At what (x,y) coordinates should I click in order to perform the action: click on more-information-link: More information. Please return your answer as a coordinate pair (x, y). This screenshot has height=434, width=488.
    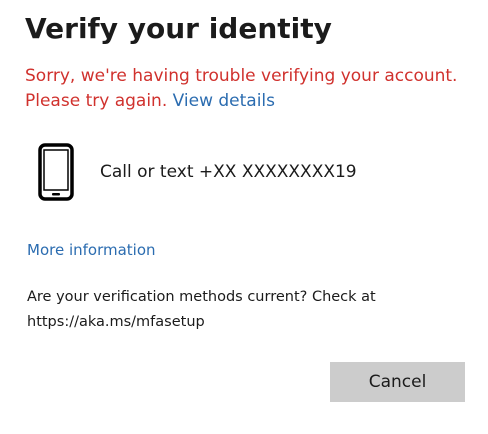
    Looking at the image, I should click on (91, 250).